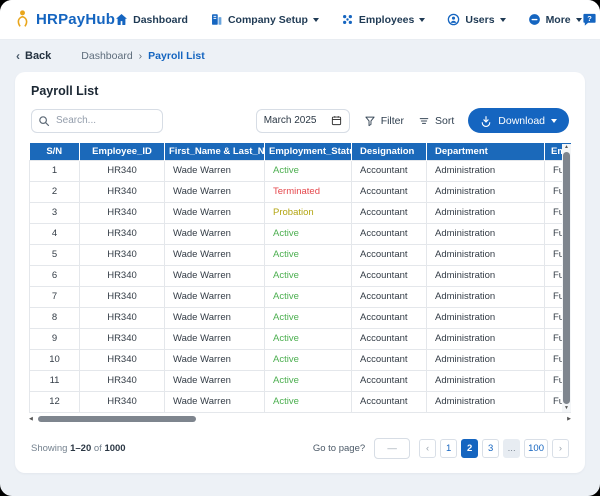  I want to click on cell-sn: 10, so click(54, 359).